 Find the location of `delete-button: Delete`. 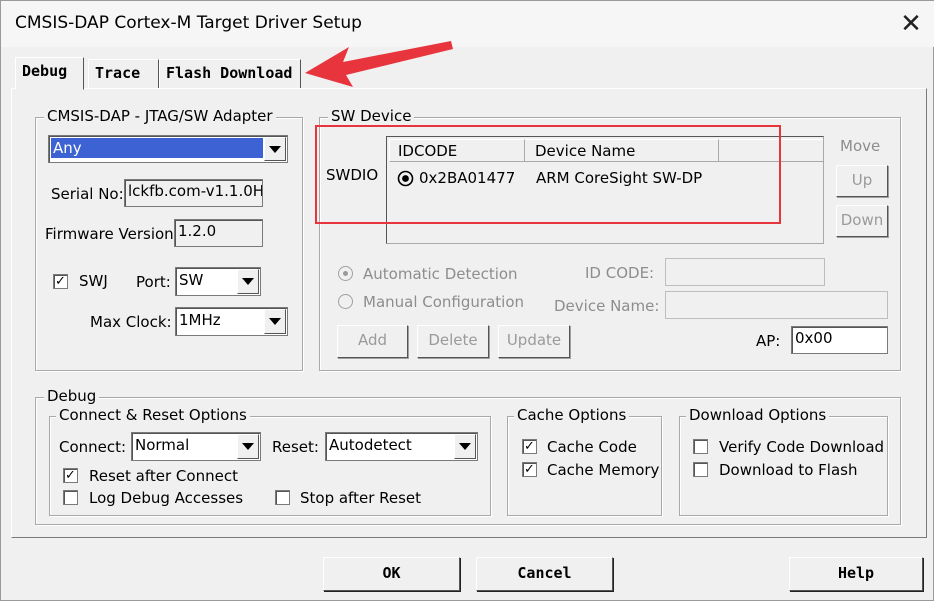

delete-button: Delete is located at coordinates (453, 341).